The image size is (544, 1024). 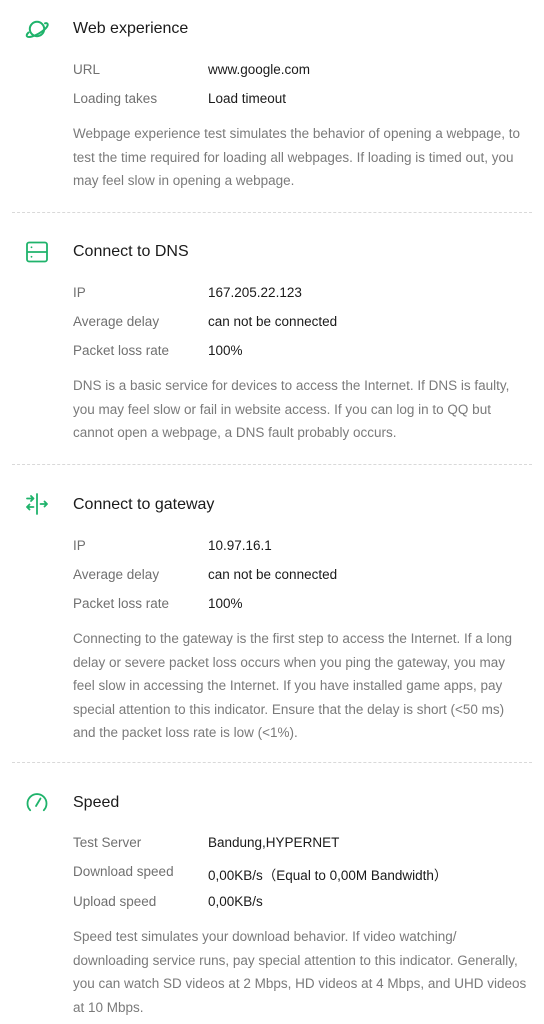 What do you see at coordinates (107, 842) in the screenshot?
I see `test-server-label: Test Server` at bounding box center [107, 842].